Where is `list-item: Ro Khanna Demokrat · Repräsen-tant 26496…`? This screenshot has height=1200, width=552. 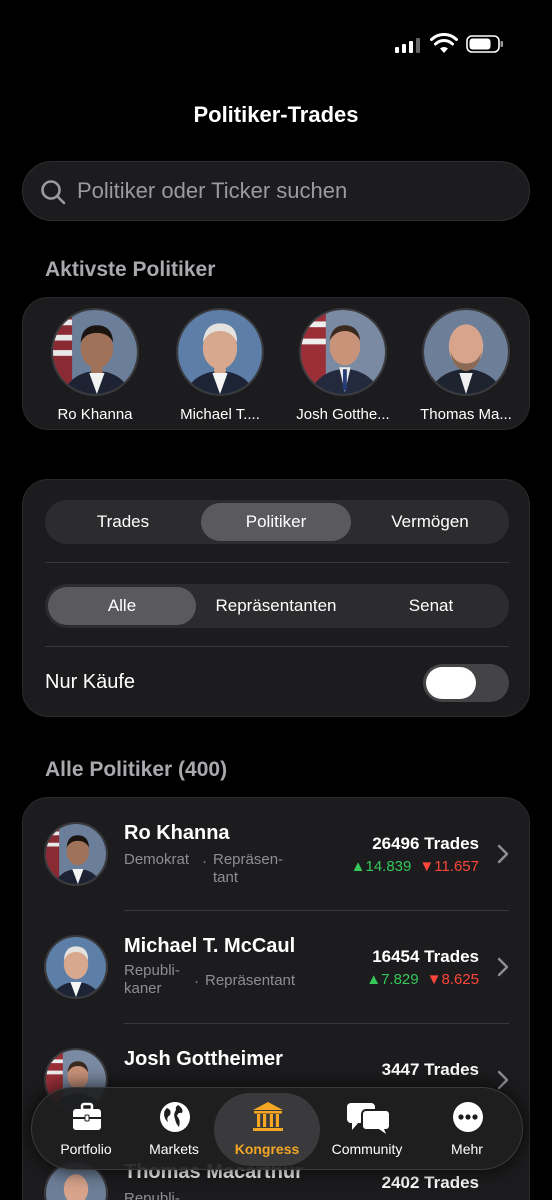 list-item: Ro Khanna Demokrat · Repräsen-tant 26496… is located at coordinates (276, 854).